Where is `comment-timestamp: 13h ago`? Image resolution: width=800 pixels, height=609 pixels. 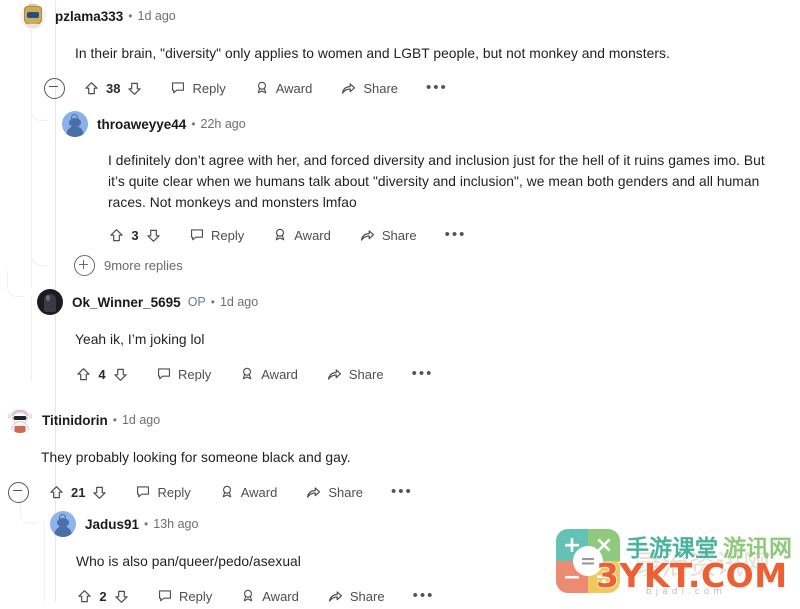
comment-timestamp: 13h ago is located at coordinates (176, 524).